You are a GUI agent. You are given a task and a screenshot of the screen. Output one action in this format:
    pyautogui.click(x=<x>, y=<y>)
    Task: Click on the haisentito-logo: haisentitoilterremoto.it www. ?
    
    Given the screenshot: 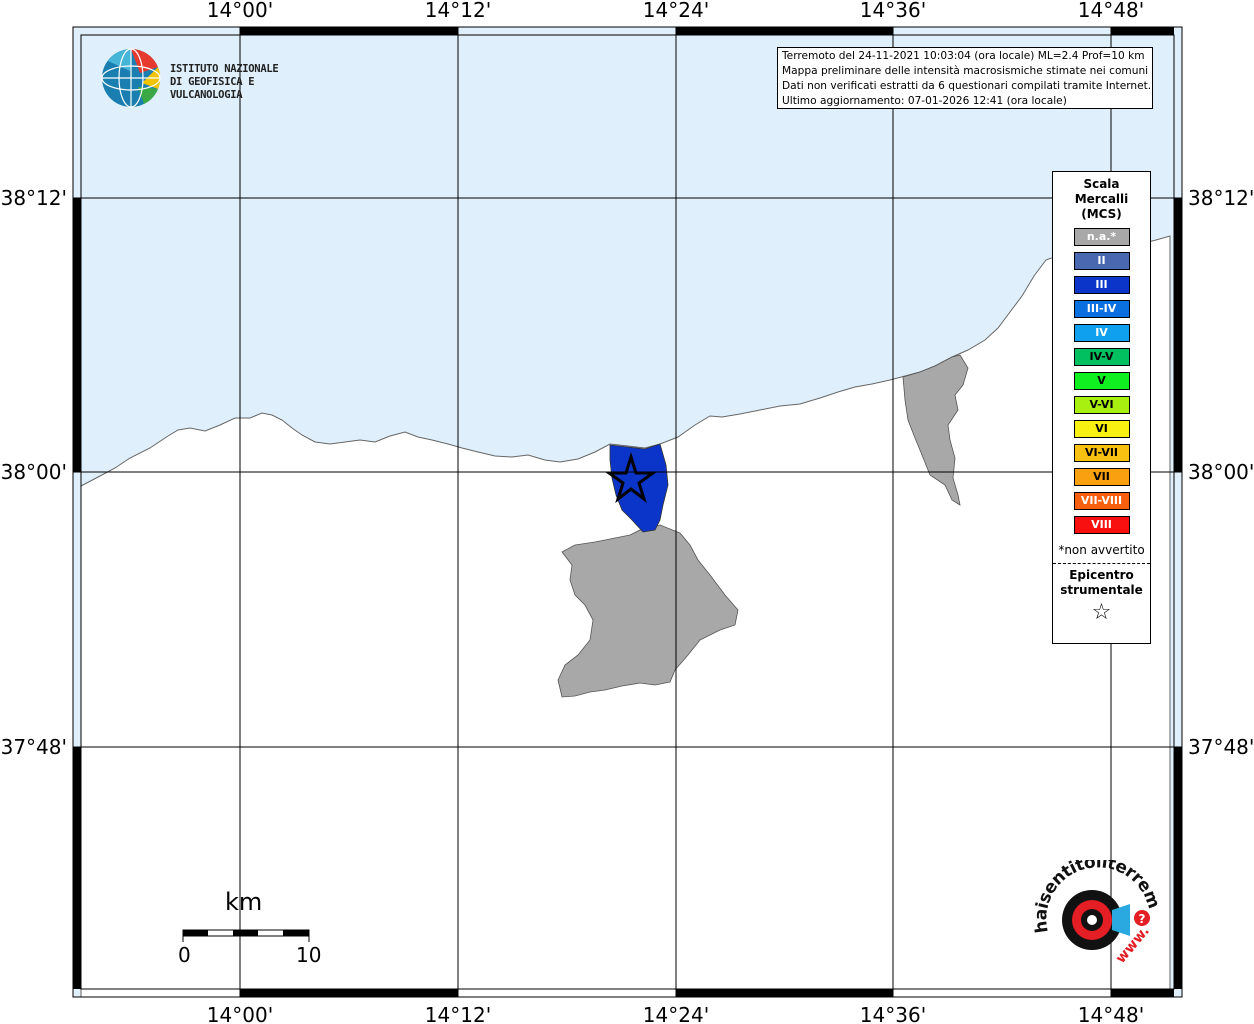 What is the action you would take?
    pyautogui.click(x=1097, y=912)
    